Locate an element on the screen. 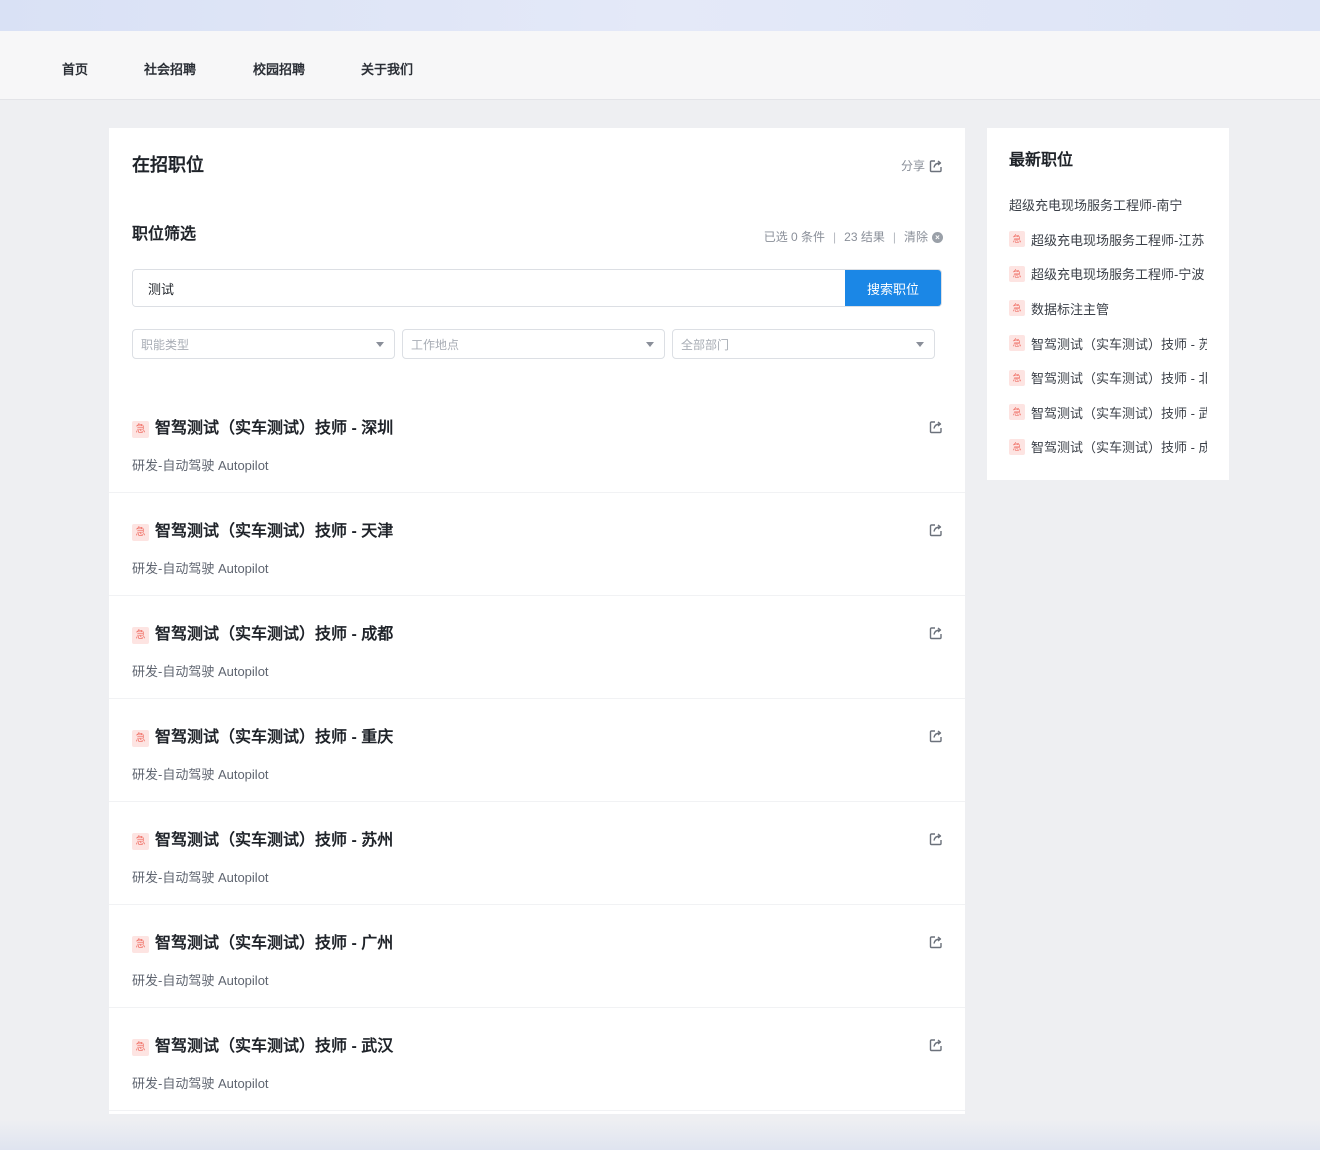 The height and width of the screenshot is (1150, 1320). job-title: 智驾测试（实车测试）技师 - 深圳 is located at coordinates (274, 428).